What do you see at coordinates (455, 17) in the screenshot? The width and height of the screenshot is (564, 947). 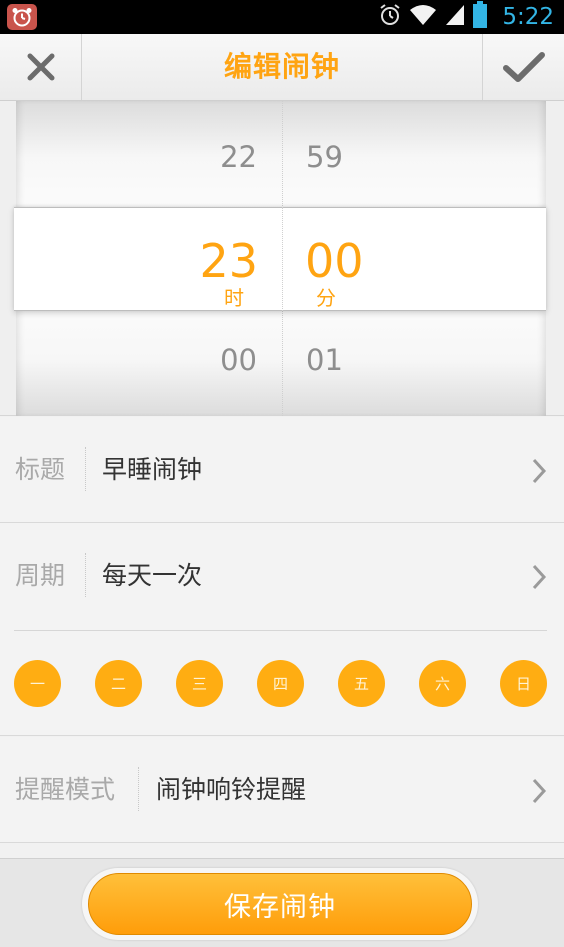 I see `signal-icon` at bounding box center [455, 17].